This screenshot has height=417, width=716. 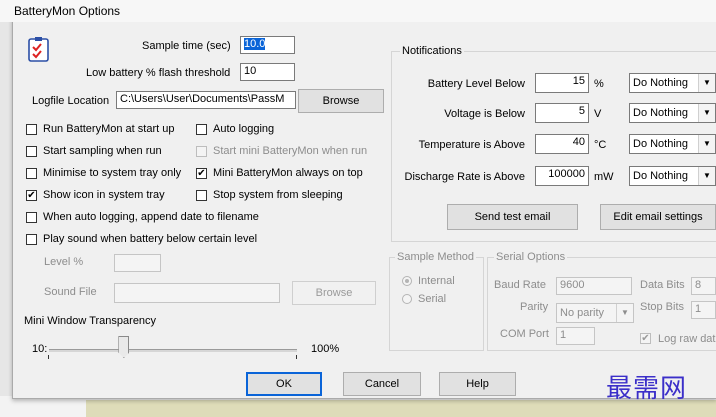 What do you see at coordinates (102, 151) in the screenshot?
I see `option-label: Start sampling when run` at bounding box center [102, 151].